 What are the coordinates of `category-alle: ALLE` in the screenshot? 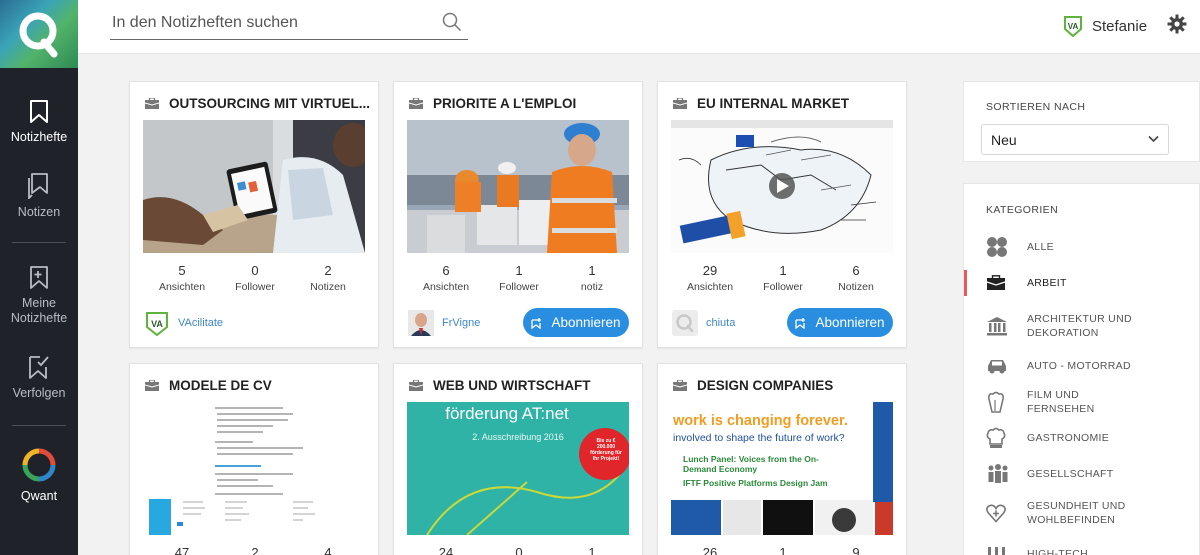 It's located at (1082, 247).